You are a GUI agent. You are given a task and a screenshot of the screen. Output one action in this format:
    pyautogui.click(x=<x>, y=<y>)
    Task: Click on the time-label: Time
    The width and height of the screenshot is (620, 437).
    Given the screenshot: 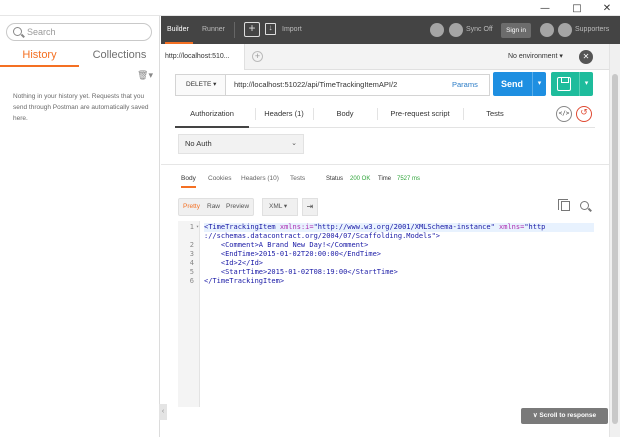 What is the action you would take?
    pyautogui.click(x=385, y=179)
    